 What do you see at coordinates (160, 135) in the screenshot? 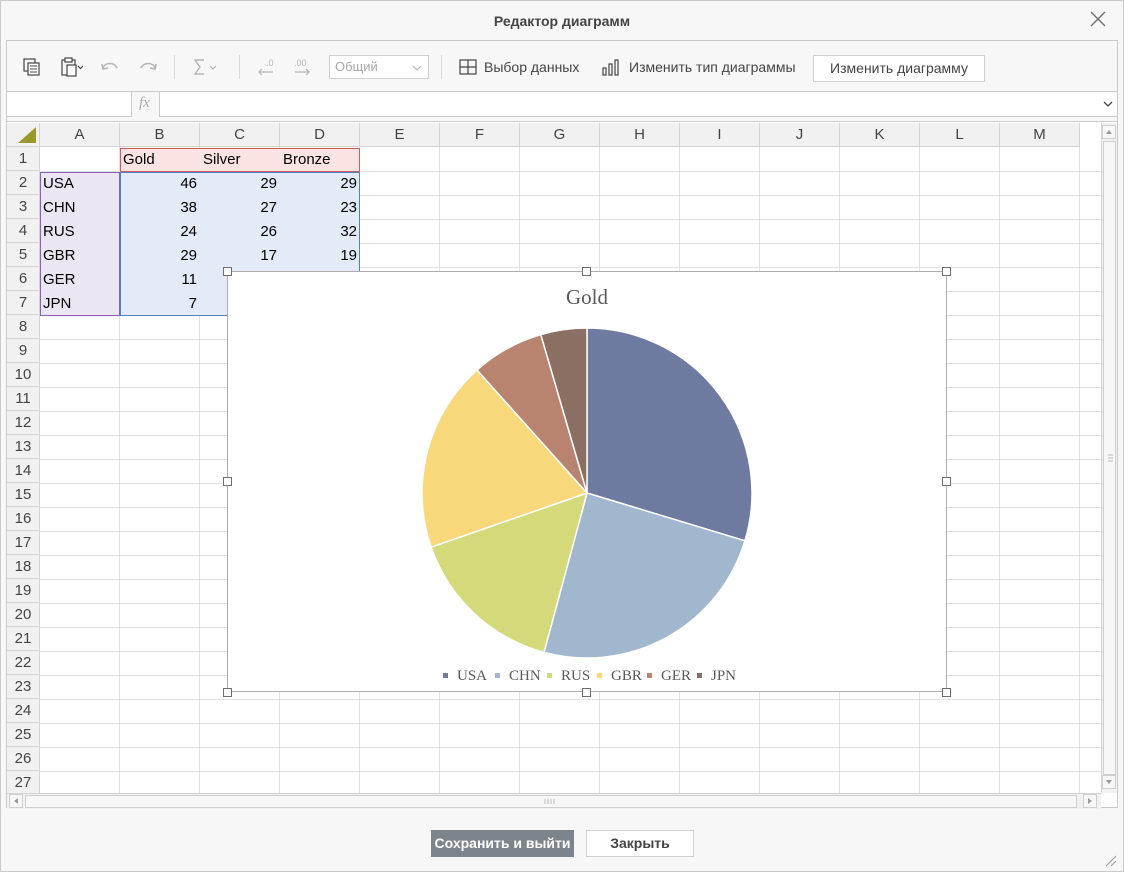
I see `column-header: B` at bounding box center [160, 135].